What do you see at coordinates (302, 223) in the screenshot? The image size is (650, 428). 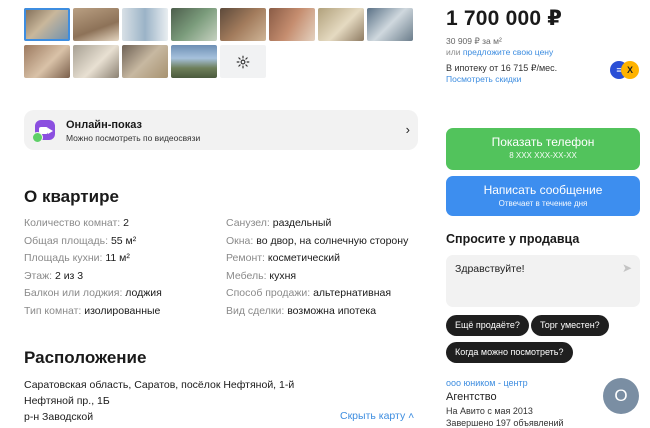 I see `property-value: раздельный` at bounding box center [302, 223].